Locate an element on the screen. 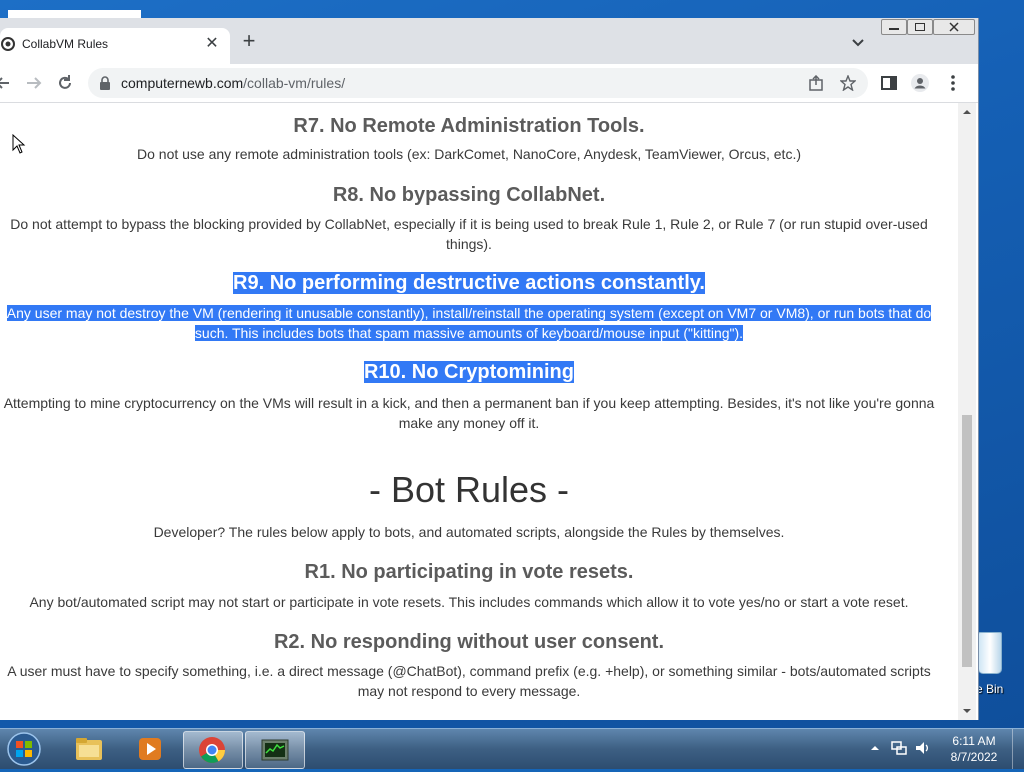 This screenshot has width=1024, height=772. close-window-button is located at coordinates (954, 27).